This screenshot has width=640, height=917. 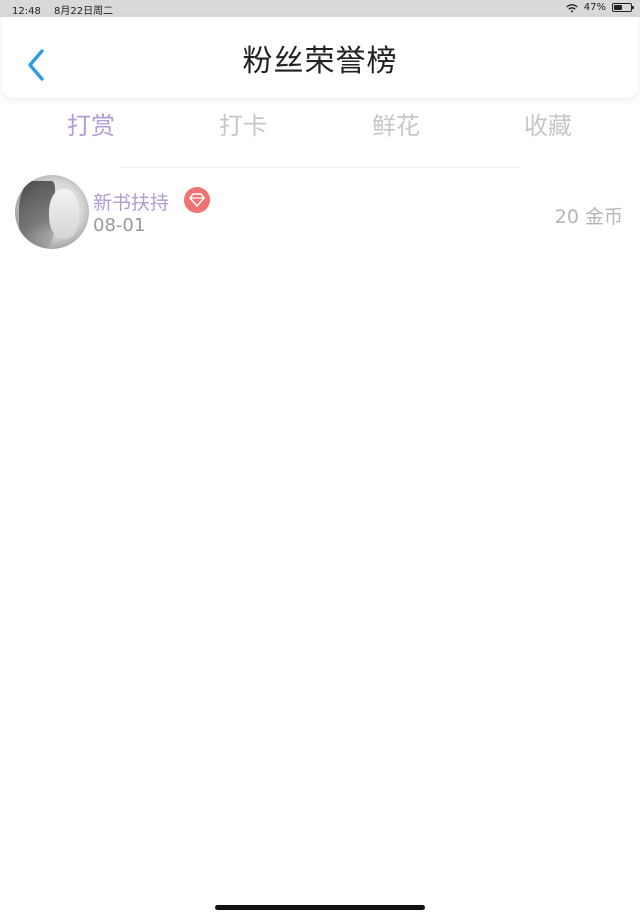 I want to click on tab-label: 打赏, so click(x=91, y=125).